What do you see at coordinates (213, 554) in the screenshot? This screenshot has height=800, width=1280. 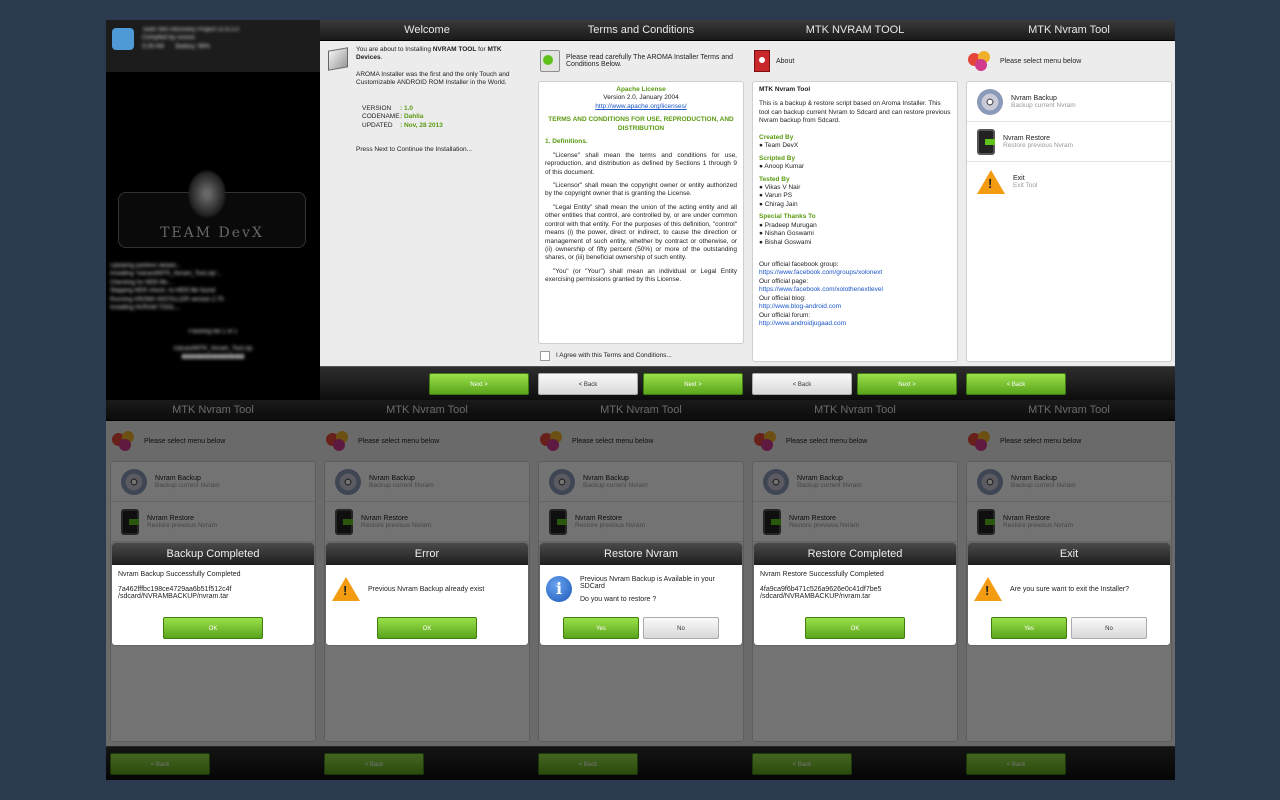 I see `dialog-title: Backup Completed` at bounding box center [213, 554].